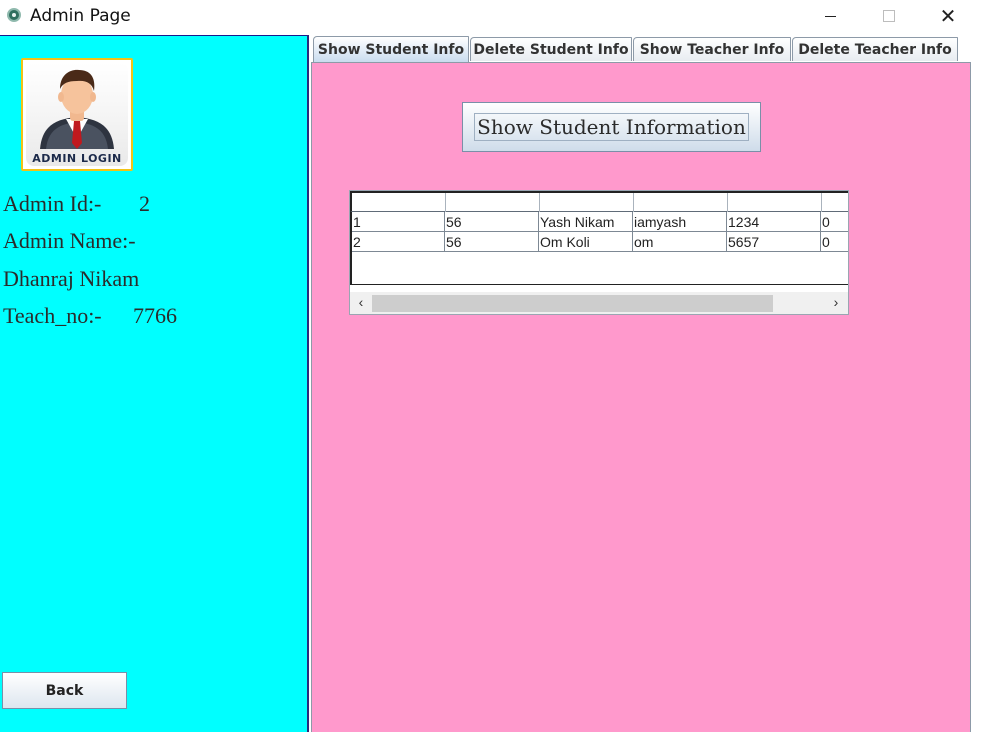 Image resolution: width=982 pixels, height=732 pixels. Describe the element at coordinates (491, 16) in the screenshot. I see `title-bar: Admin Page ✕` at that location.